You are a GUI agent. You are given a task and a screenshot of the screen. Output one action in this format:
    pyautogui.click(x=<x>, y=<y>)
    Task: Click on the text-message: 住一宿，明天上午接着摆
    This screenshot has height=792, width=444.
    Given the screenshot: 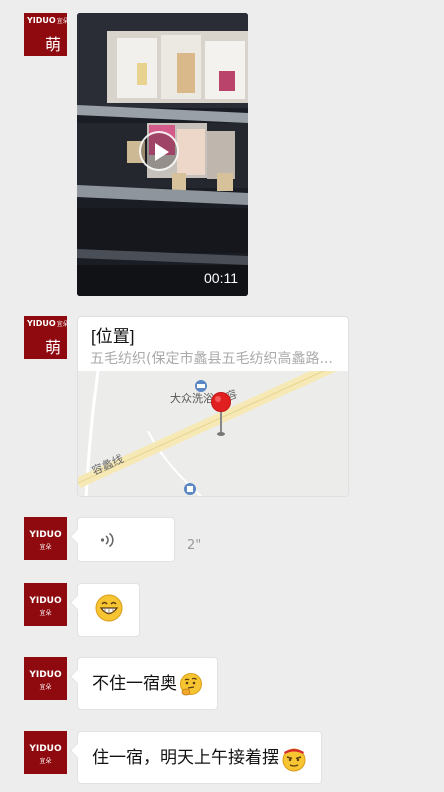 What is the action you would take?
    pyautogui.click(x=199, y=757)
    